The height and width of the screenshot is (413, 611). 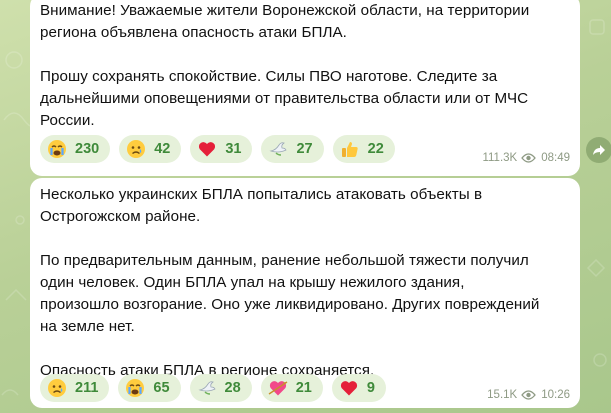 What do you see at coordinates (87, 388) in the screenshot?
I see `reaction-count: 211` at bounding box center [87, 388].